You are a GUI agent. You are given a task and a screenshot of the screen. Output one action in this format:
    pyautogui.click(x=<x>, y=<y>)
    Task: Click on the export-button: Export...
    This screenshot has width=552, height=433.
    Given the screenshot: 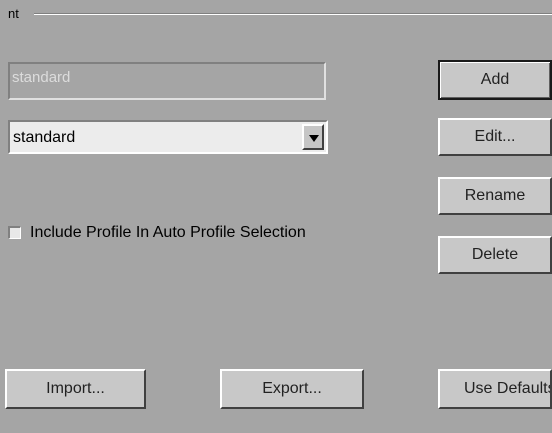 What is the action you would take?
    pyautogui.click(x=292, y=389)
    